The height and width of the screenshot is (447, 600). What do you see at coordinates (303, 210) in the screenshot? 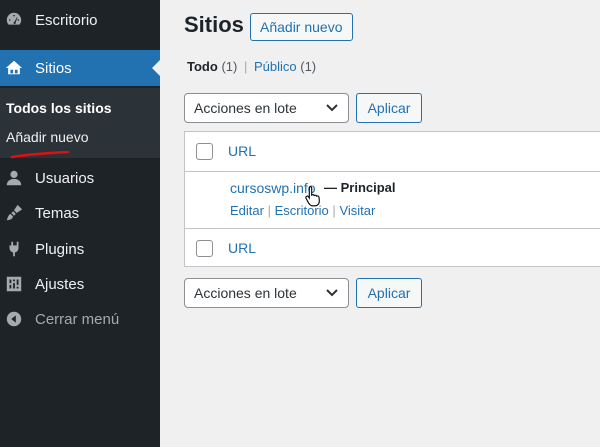
I see `row-actions: Editar | Escritorio | Visitar` at bounding box center [303, 210].